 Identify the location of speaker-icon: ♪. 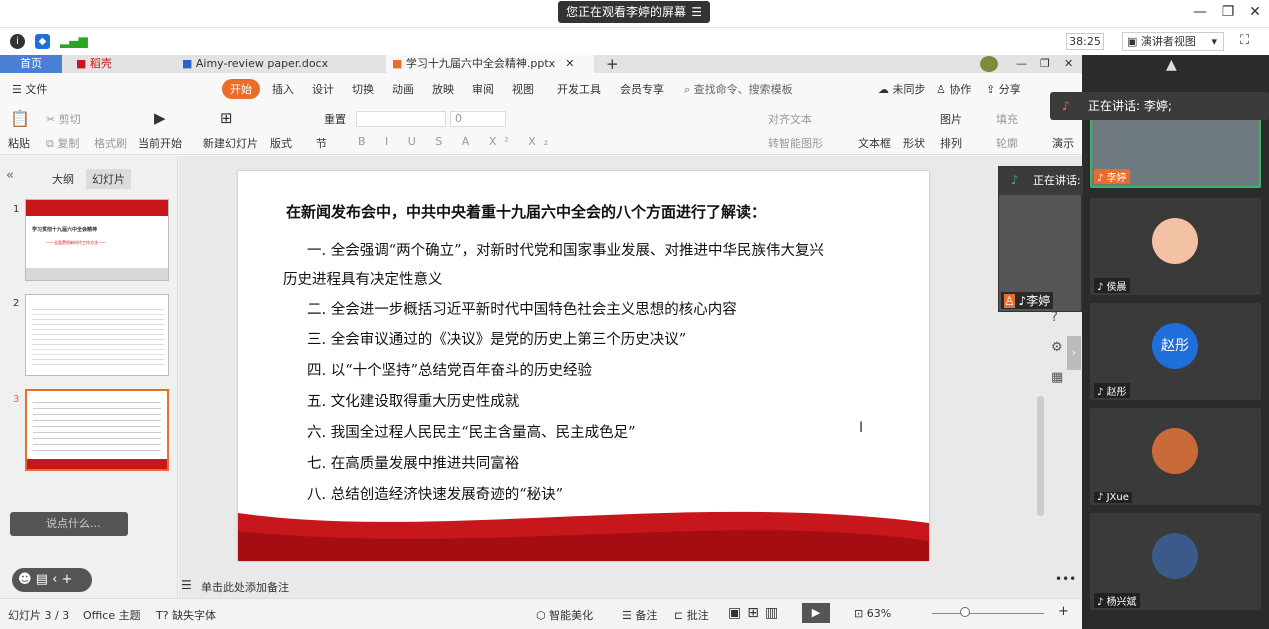
(1066, 106).